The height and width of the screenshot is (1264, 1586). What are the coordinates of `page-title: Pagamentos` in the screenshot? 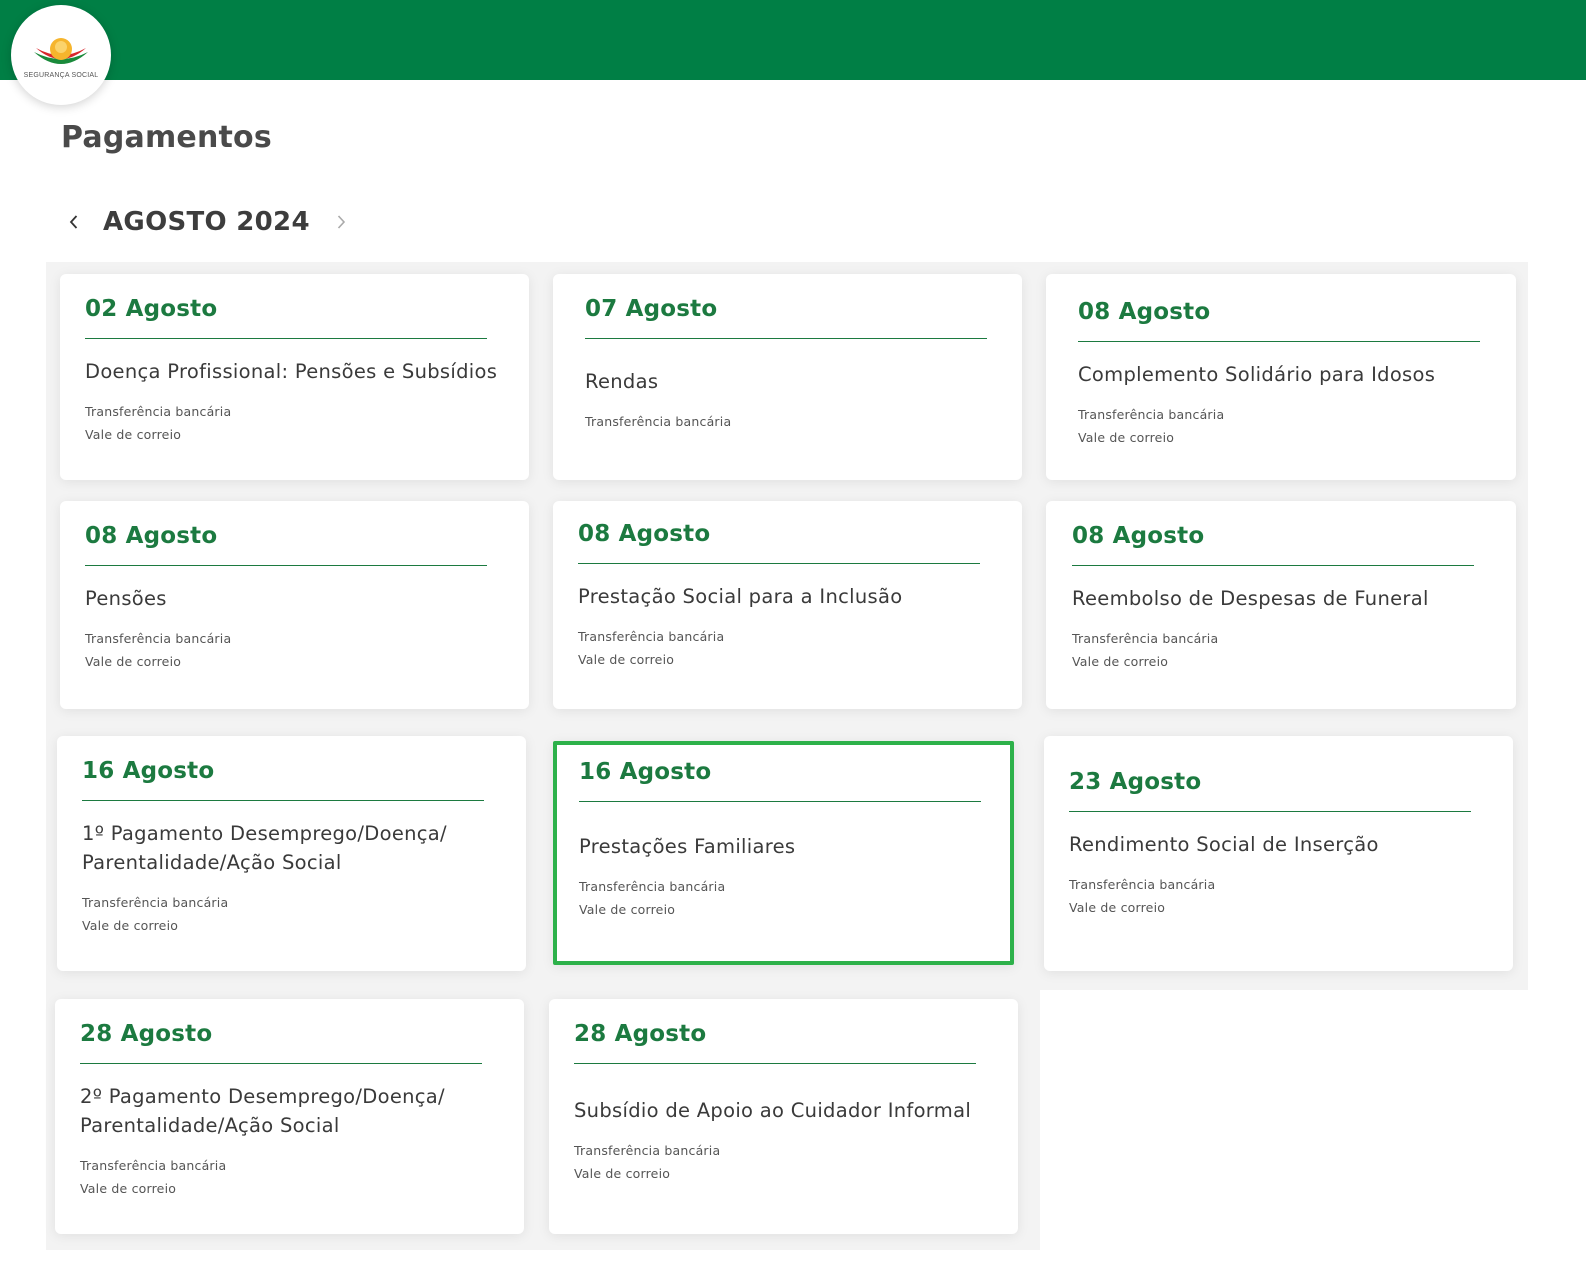 It's located at (166, 137).